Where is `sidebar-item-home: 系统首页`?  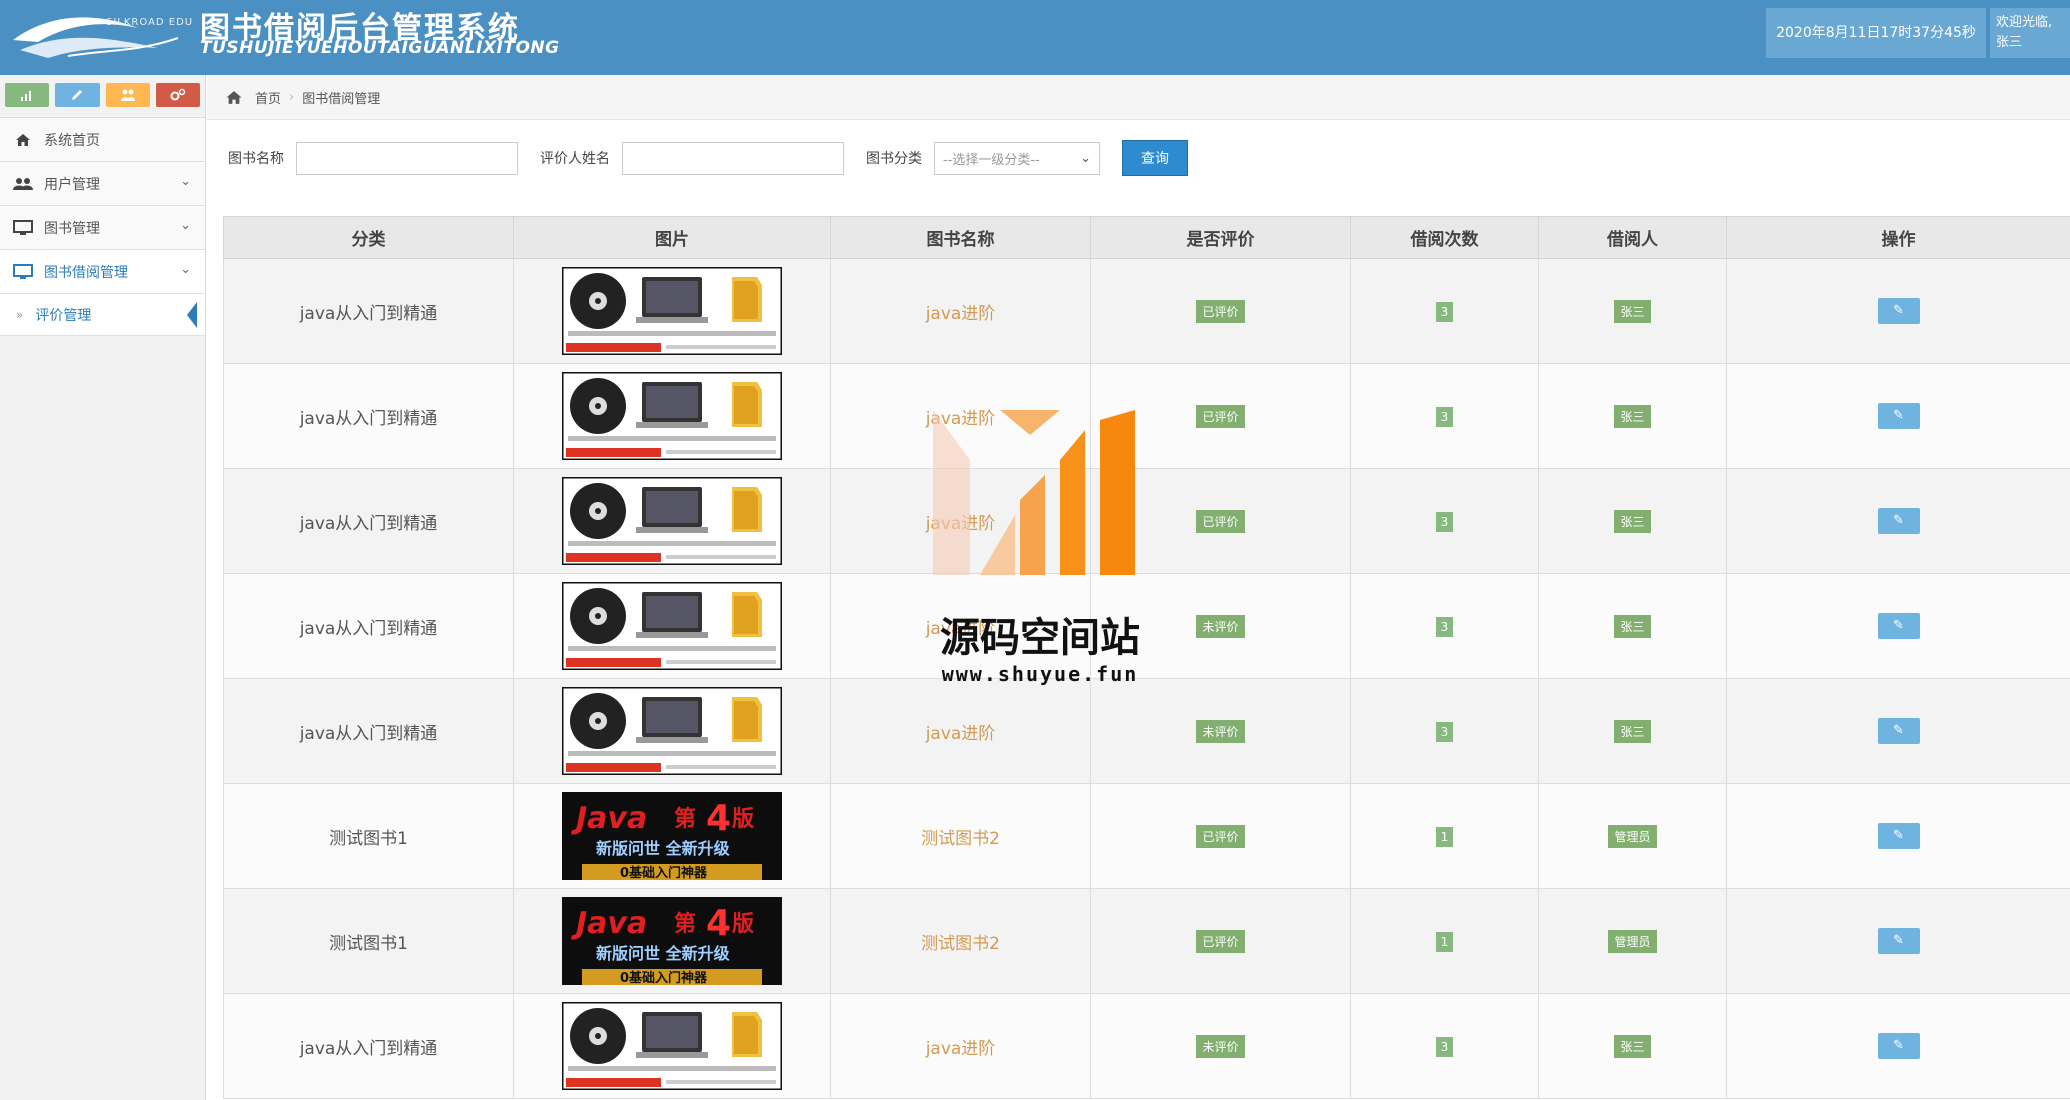
sidebar-item-home: 系统首页 is located at coordinates (102, 140).